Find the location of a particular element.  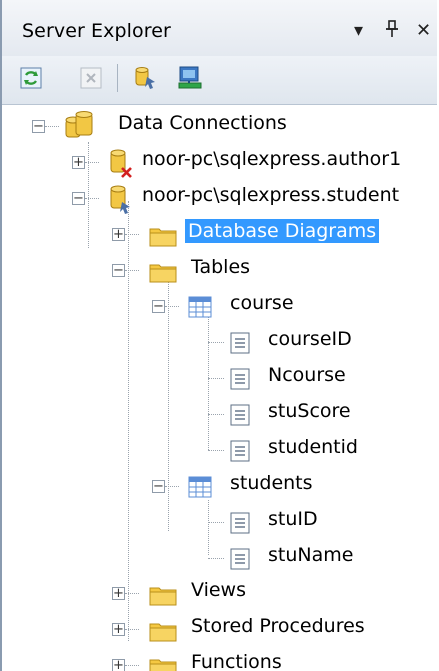

column-label: stuScore is located at coordinates (309, 411).